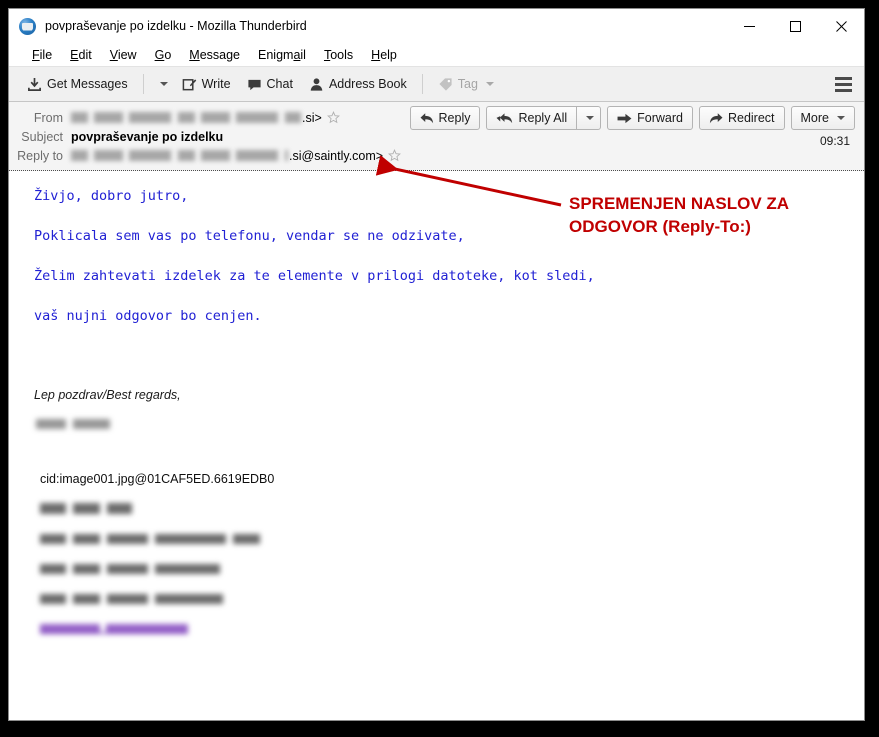 The height and width of the screenshot is (737, 879). What do you see at coordinates (679, 203) in the screenshot?
I see `annotation-line-1: SPREMENJEN NASLOV ZA` at bounding box center [679, 203].